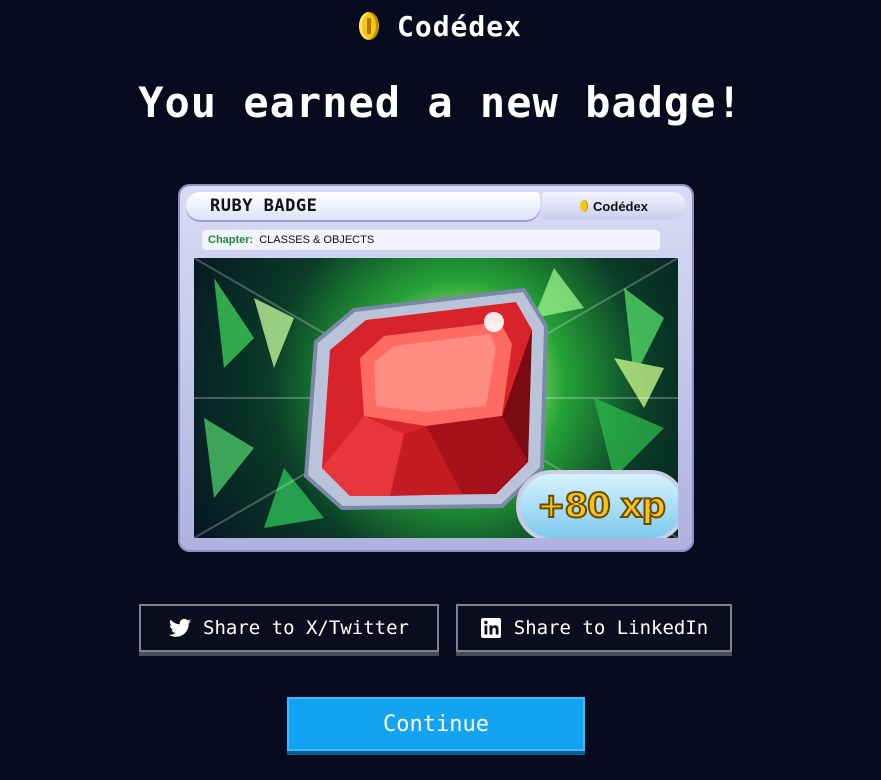 The width and height of the screenshot is (881, 780). I want to click on badge-brand-name: Codédex, so click(620, 206).